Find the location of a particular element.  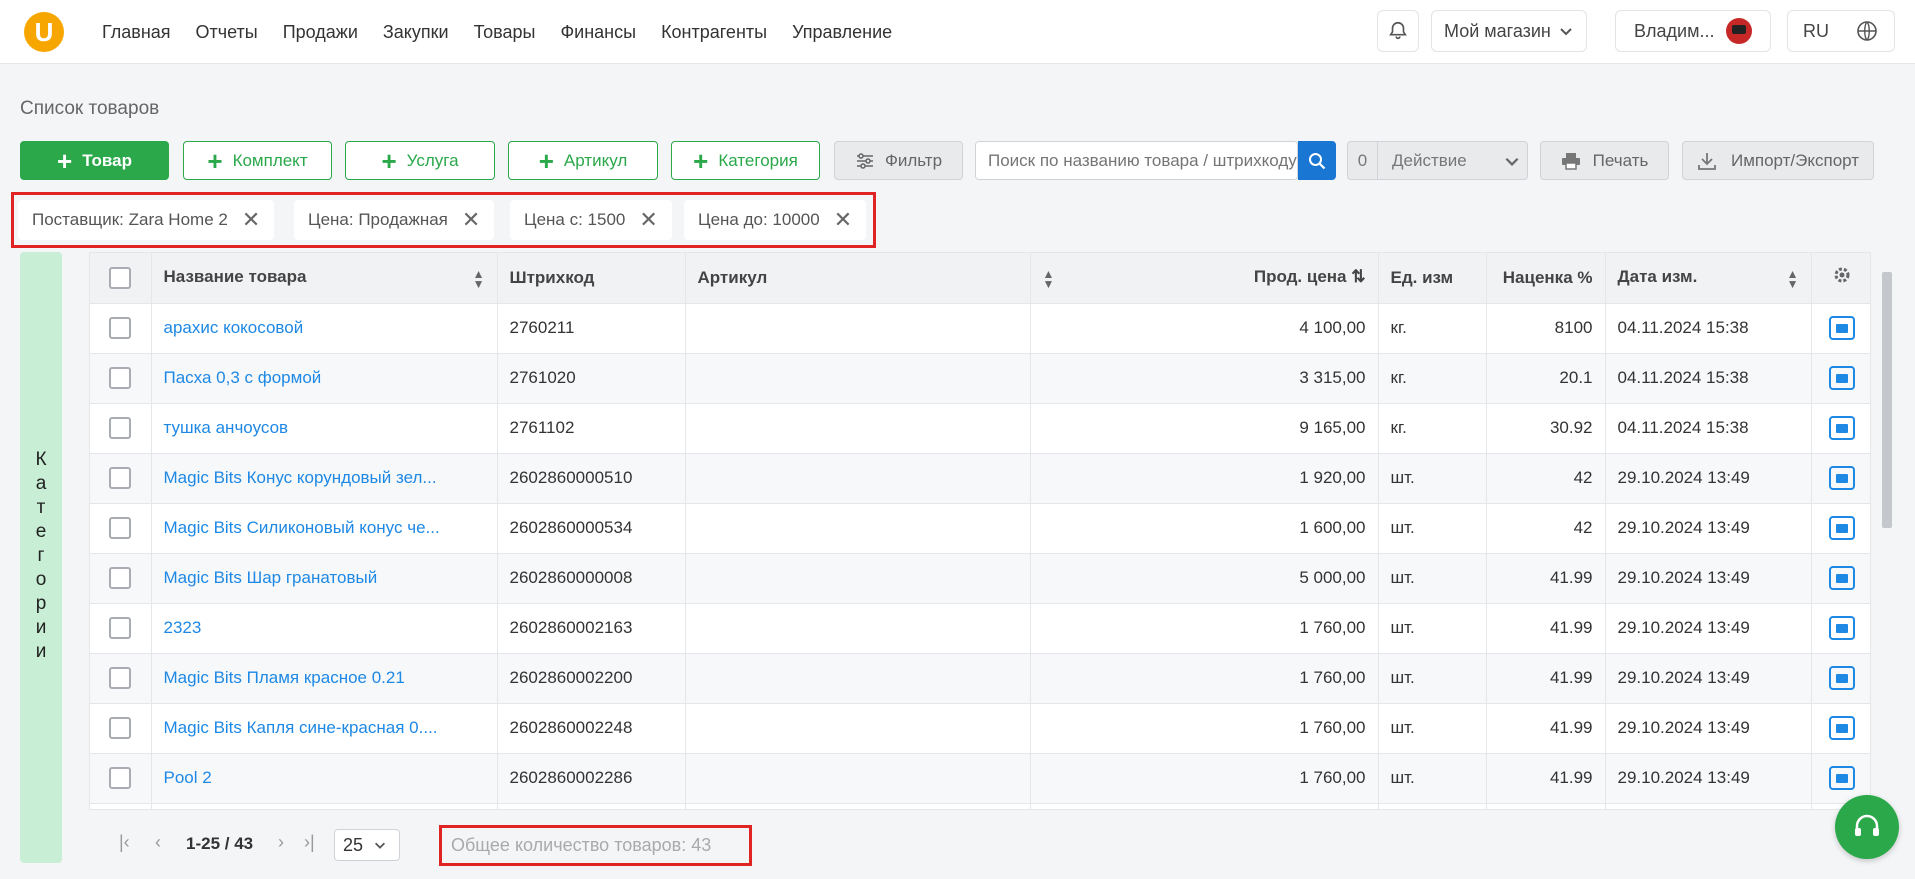

last-page-icon: ›| is located at coordinates (309, 842).